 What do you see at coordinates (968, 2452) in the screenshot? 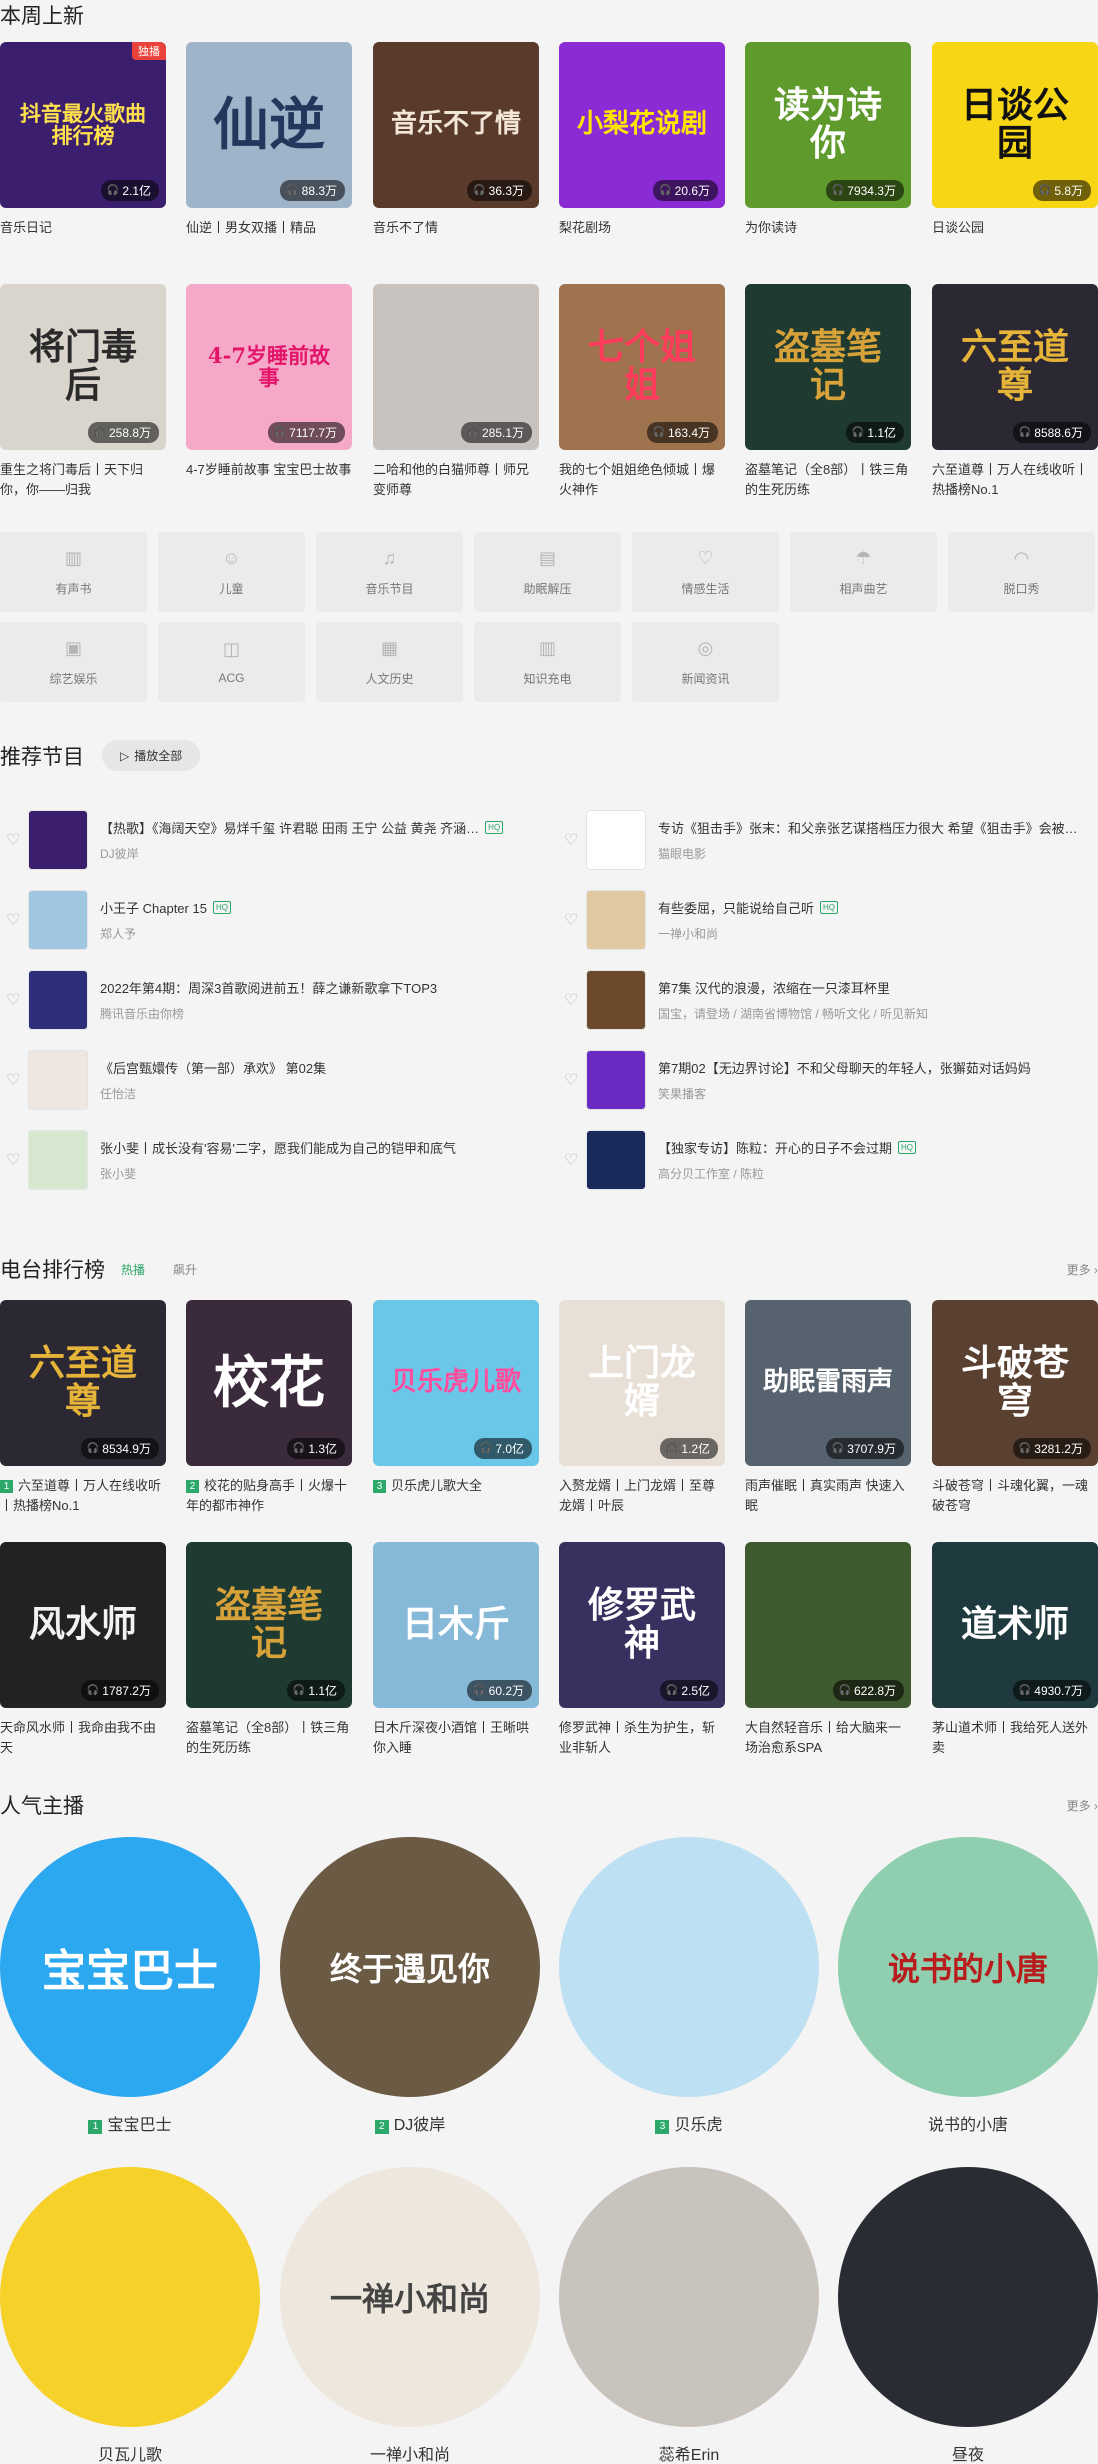
I see `host-name: 昼夜` at bounding box center [968, 2452].